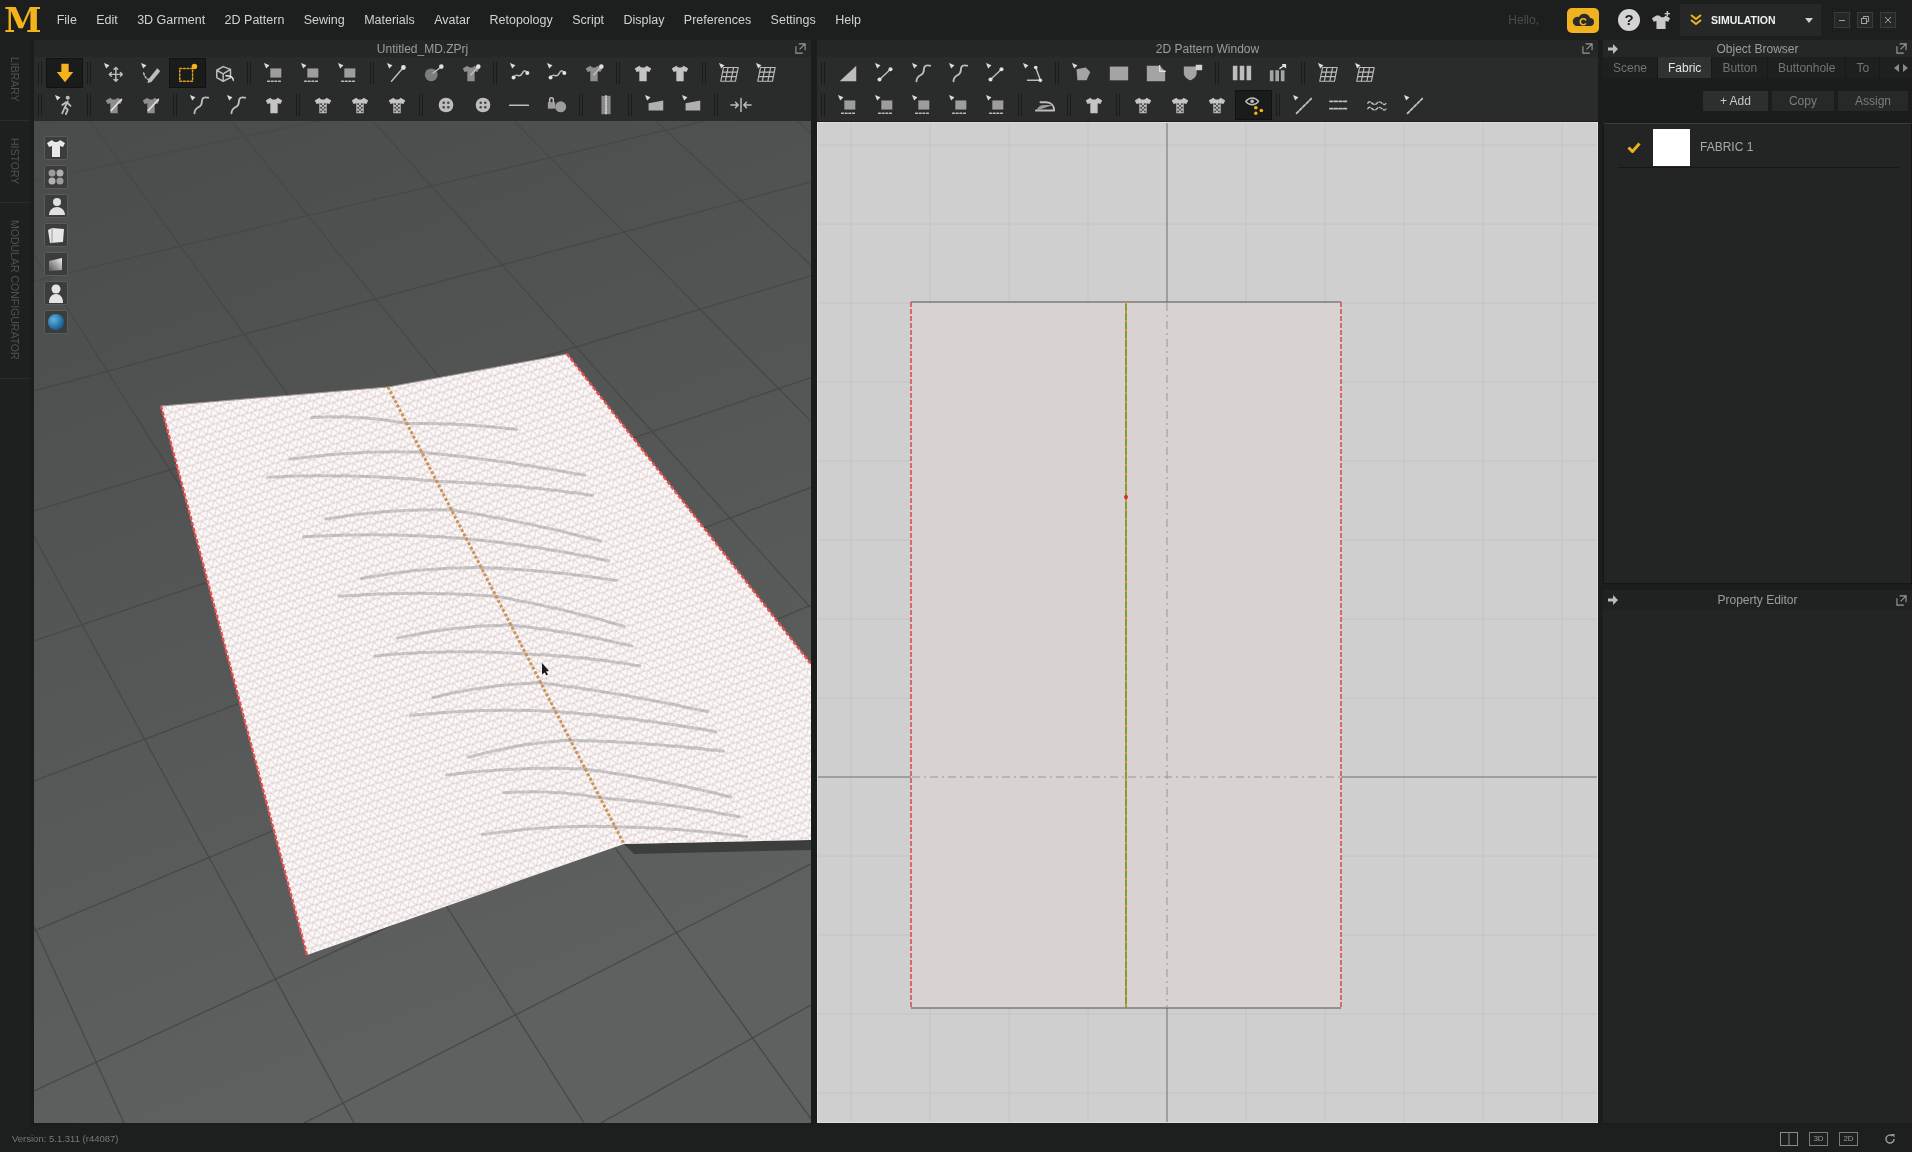 The height and width of the screenshot is (1152, 1912). What do you see at coordinates (1890, 1138) in the screenshot?
I see `refresh-icon` at bounding box center [1890, 1138].